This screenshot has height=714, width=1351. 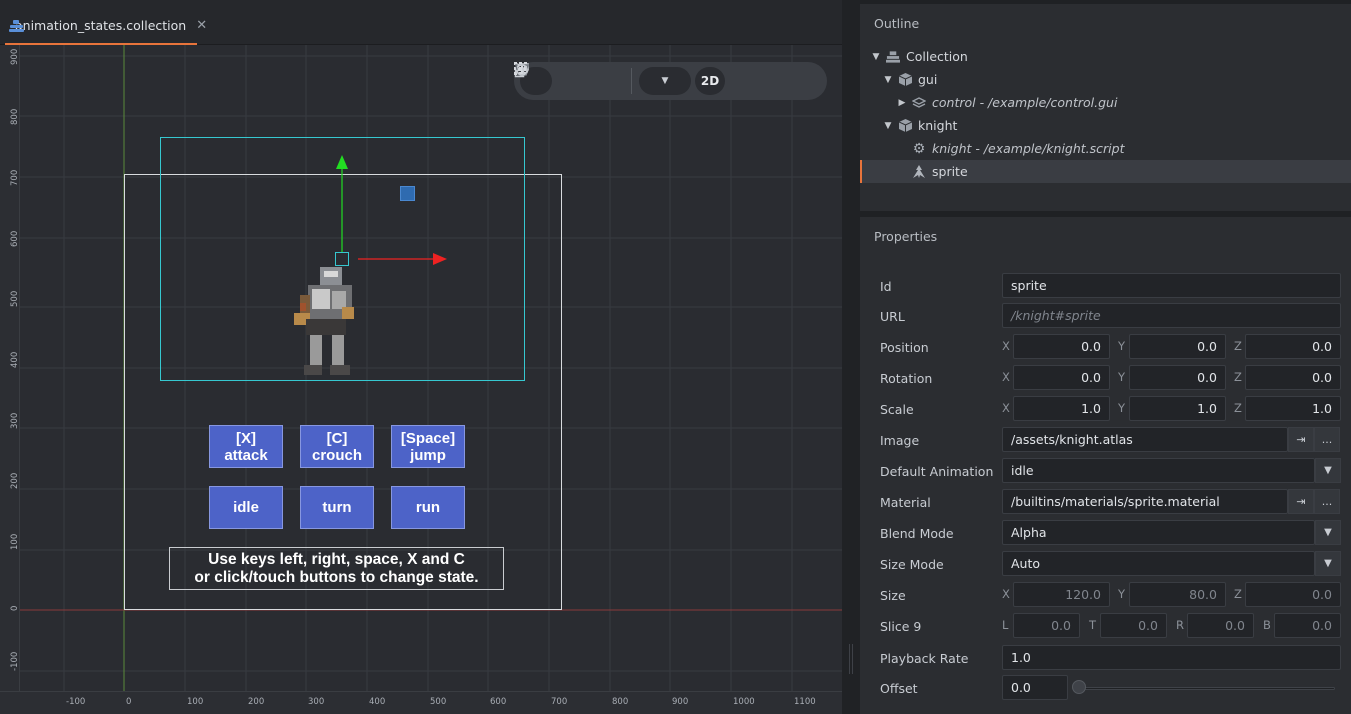 What do you see at coordinates (1145, 501) in the screenshot?
I see `material-field: /builtins/materials/sprite.material` at bounding box center [1145, 501].